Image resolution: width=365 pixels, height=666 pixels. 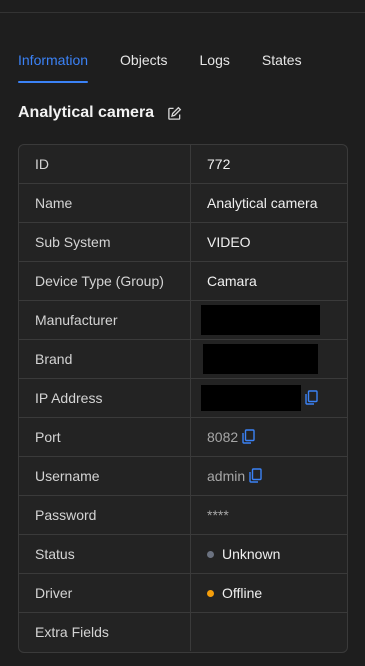 What do you see at coordinates (105, 320) in the screenshot?
I see `field-label-manufacturer: Manufacturer` at bounding box center [105, 320].